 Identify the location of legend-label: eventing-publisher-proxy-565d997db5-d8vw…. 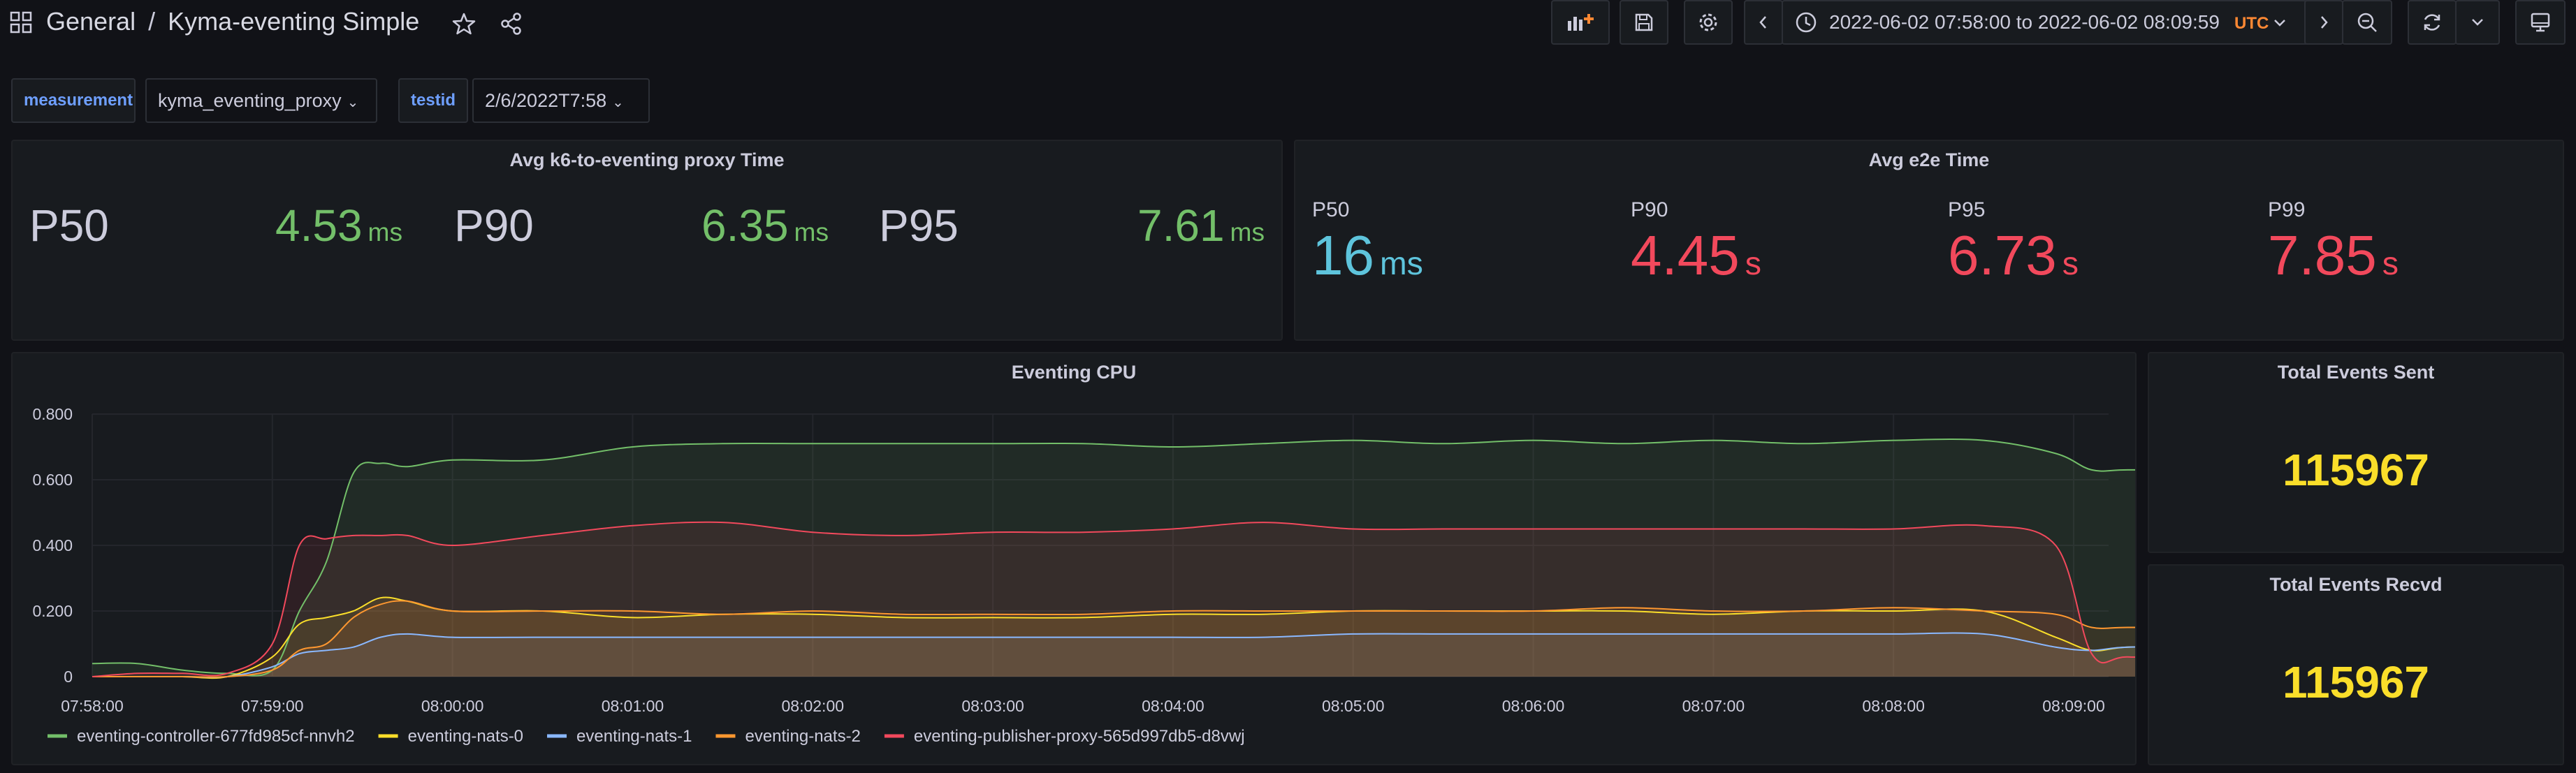
(1079, 736).